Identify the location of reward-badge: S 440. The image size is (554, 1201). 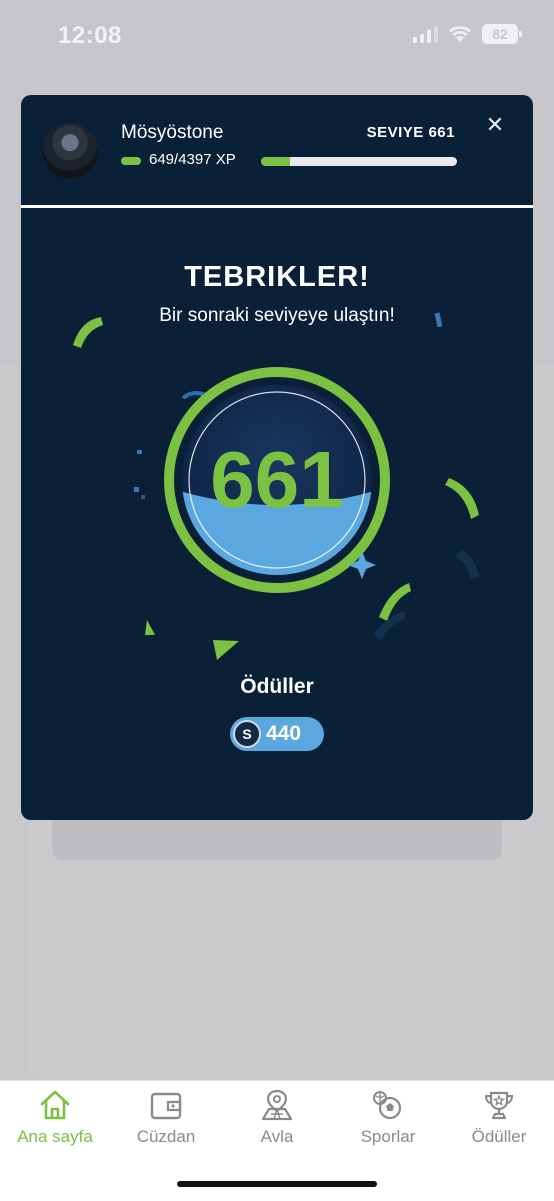
(277, 734).